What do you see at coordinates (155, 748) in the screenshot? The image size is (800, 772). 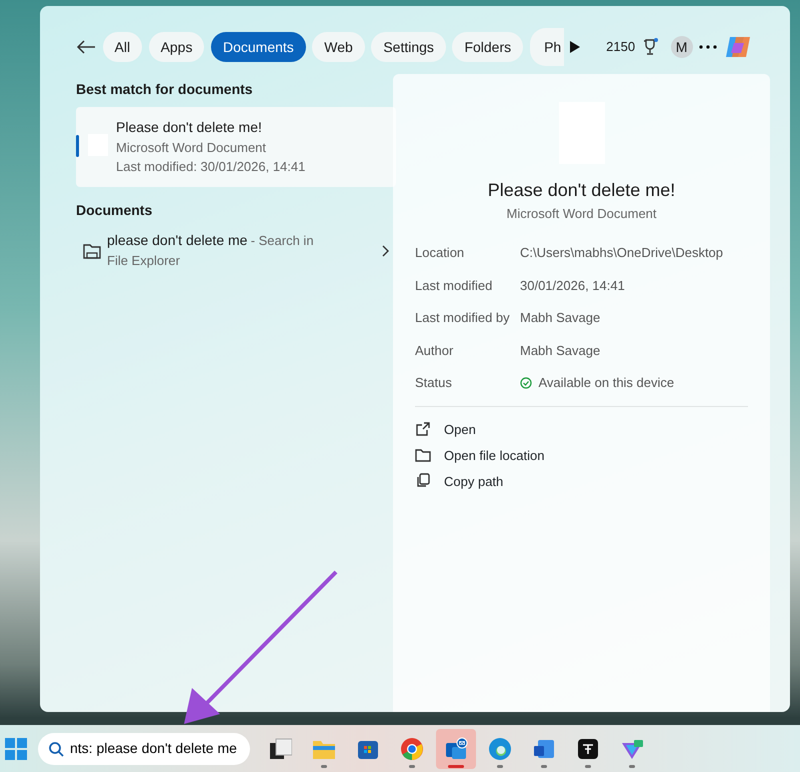 I see `search-field: nts: please don't delete me` at bounding box center [155, 748].